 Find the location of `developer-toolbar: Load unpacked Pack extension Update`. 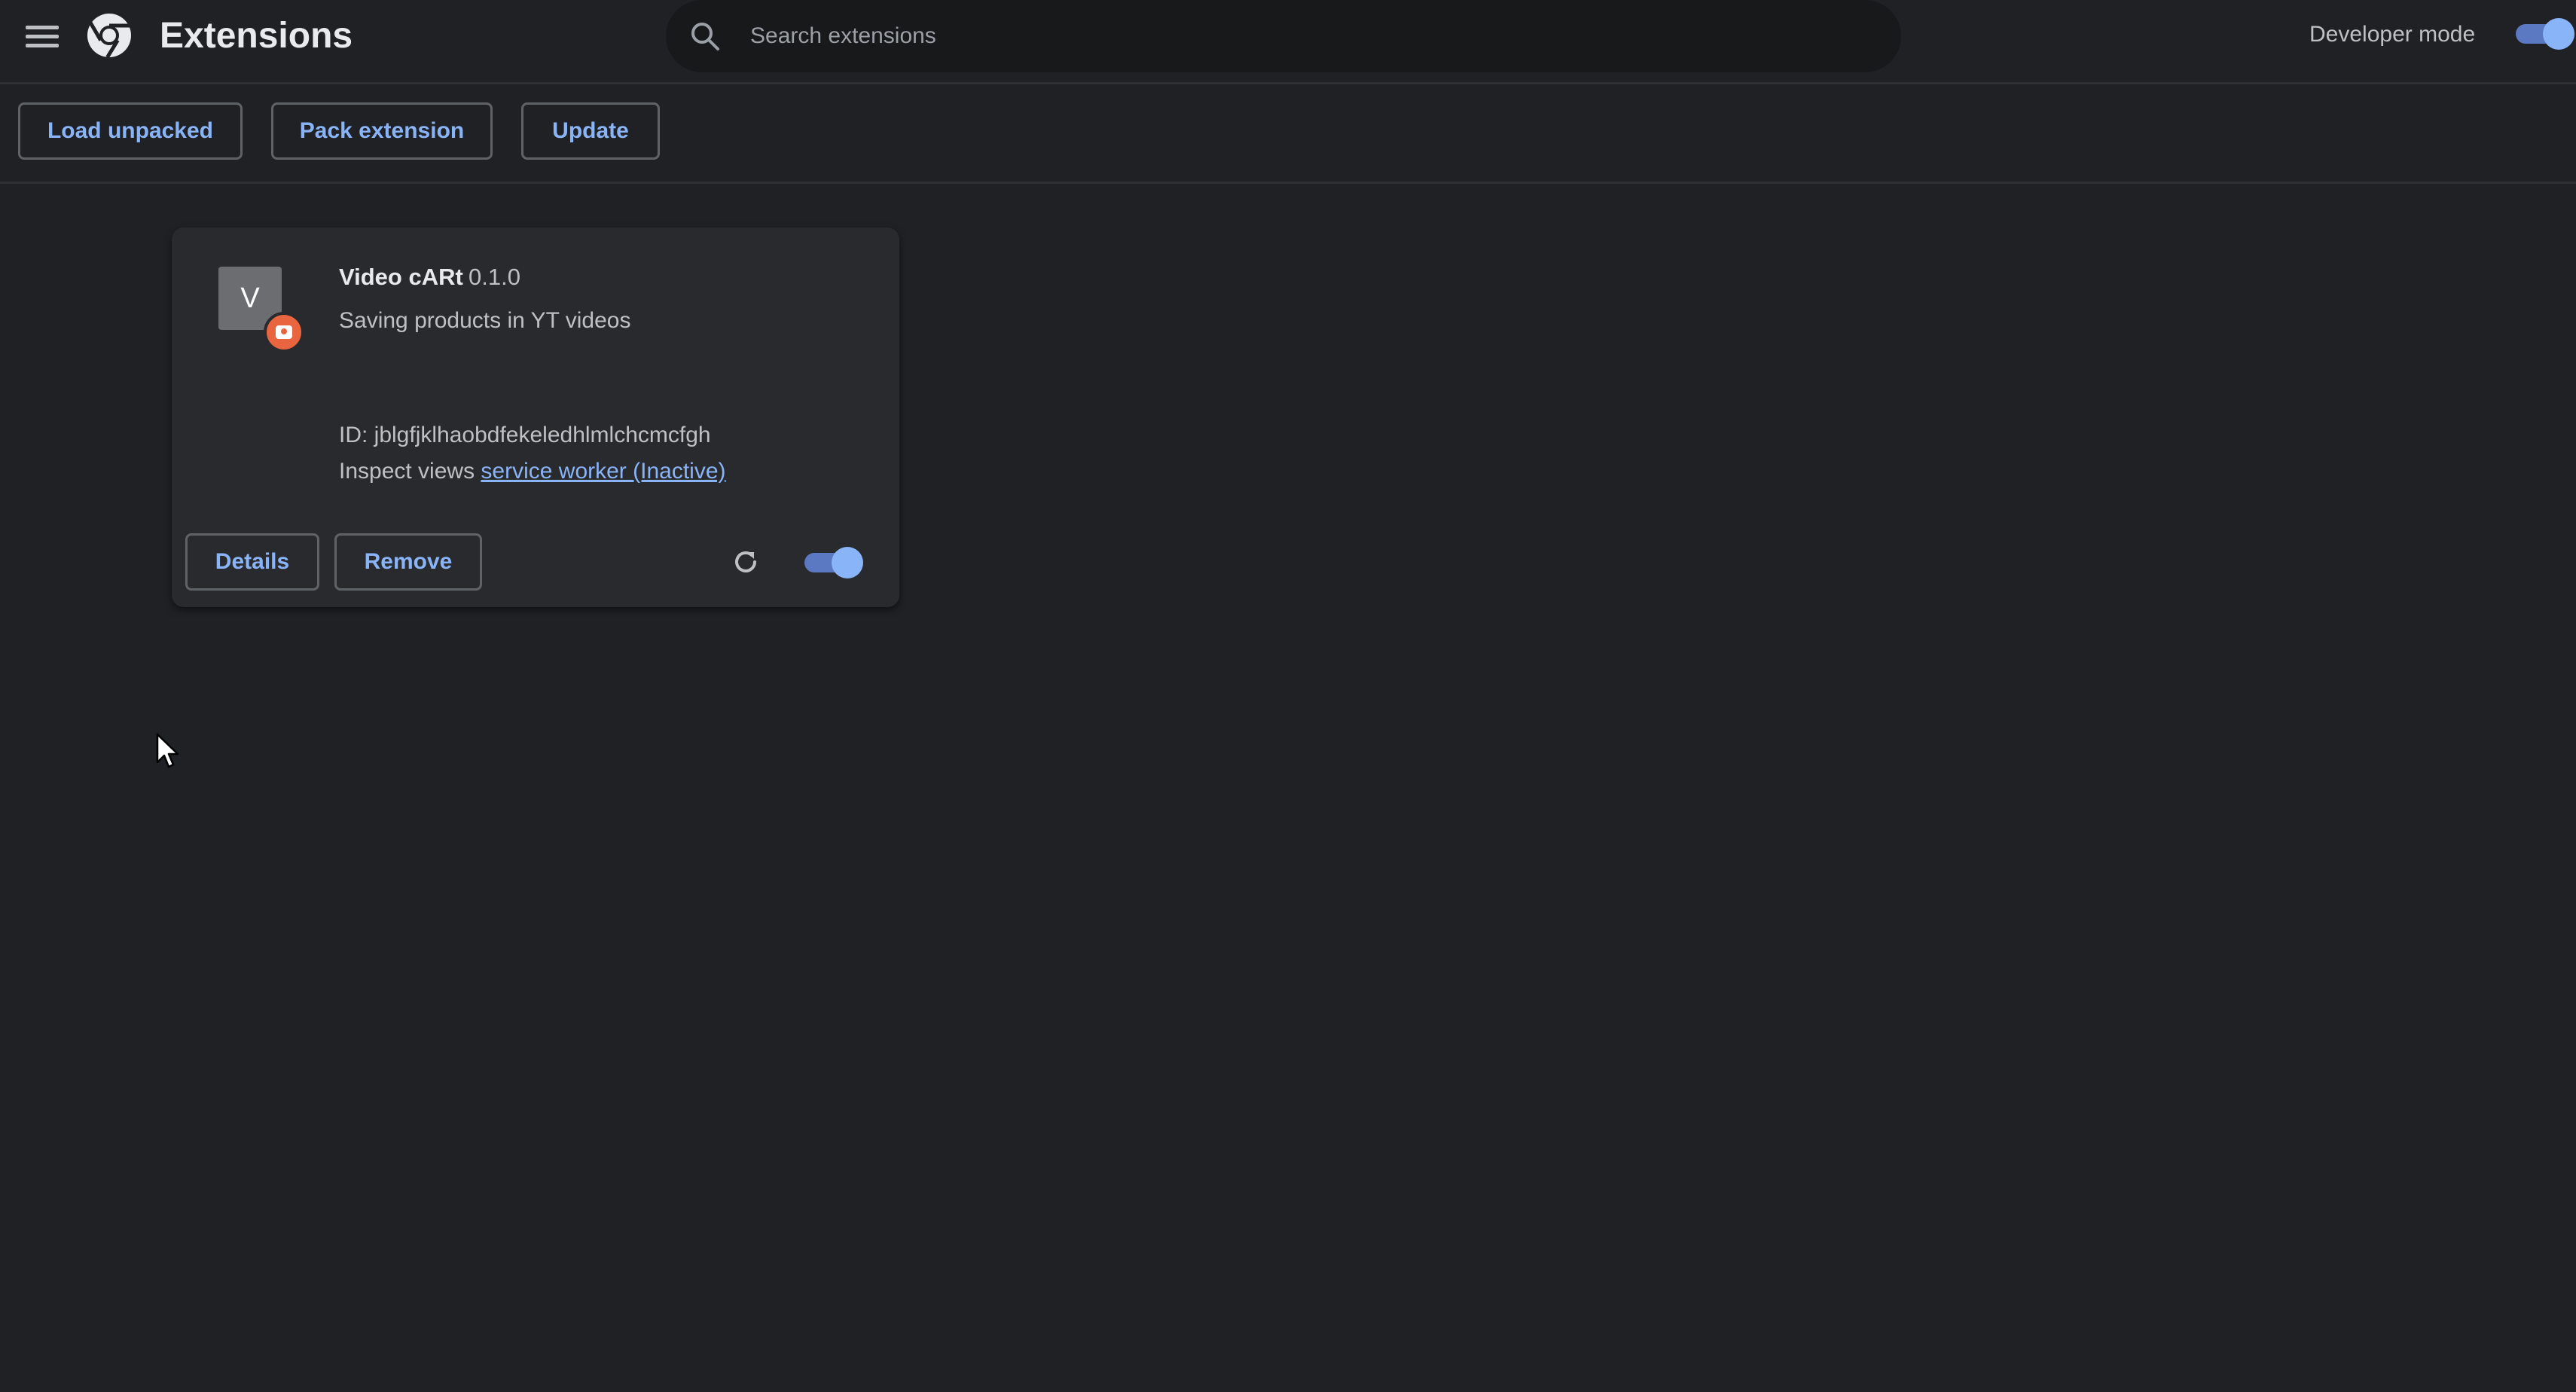

developer-toolbar: Load unpacked Pack extension Update is located at coordinates (1288, 134).